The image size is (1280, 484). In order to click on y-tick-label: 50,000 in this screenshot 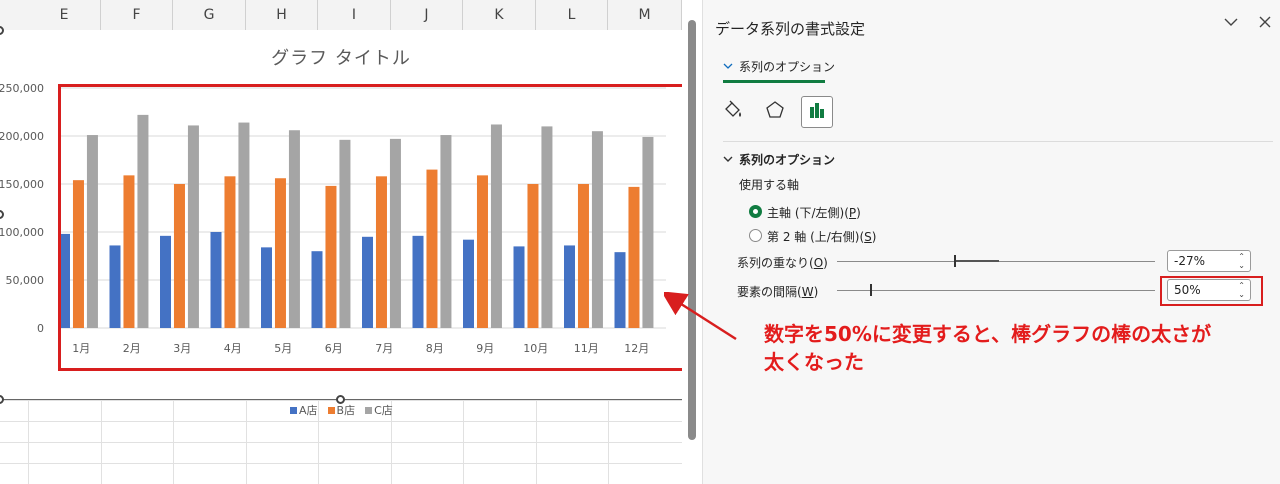, I will do `click(25, 280)`.